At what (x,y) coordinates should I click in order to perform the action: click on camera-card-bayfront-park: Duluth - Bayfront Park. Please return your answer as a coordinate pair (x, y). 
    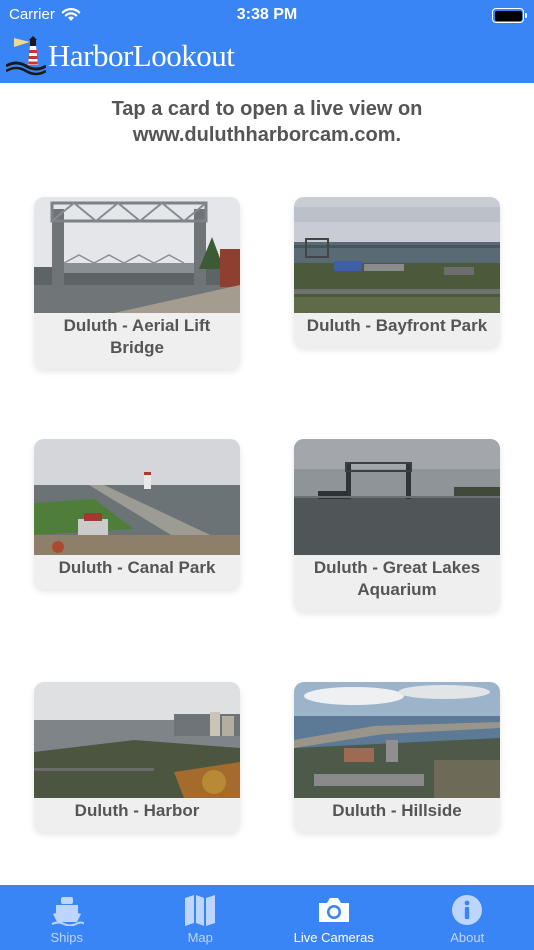
    Looking at the image, I should click on (397, 272).